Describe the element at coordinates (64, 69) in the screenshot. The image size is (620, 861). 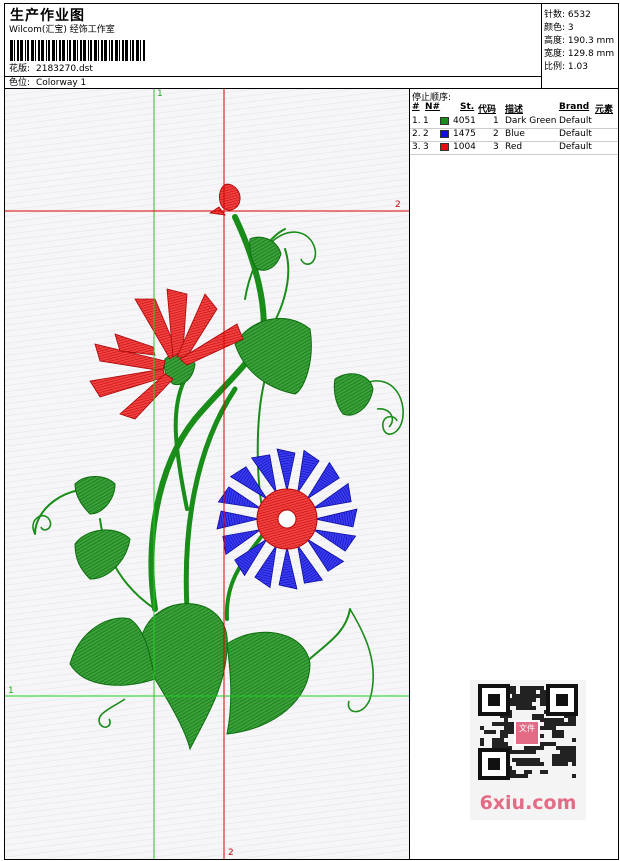
I see `design-filename: 2183270.dst` at that location.